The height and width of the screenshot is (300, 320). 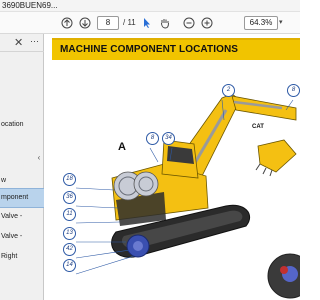 What do you see at coordinates (69, 214) in the screenshot?
I see `callout-11: 11` at bounding box center [69, 214].